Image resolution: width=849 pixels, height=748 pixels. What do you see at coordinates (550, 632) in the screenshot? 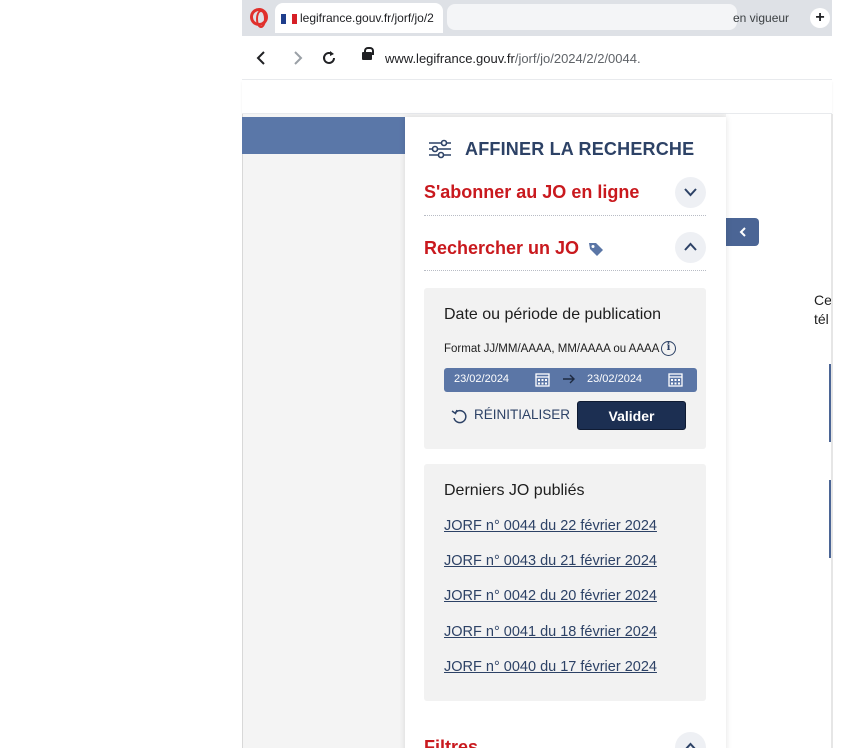
I see `jo-link: JORF n° 0041 du 18 février 2024` at bounding box center [550, 632].